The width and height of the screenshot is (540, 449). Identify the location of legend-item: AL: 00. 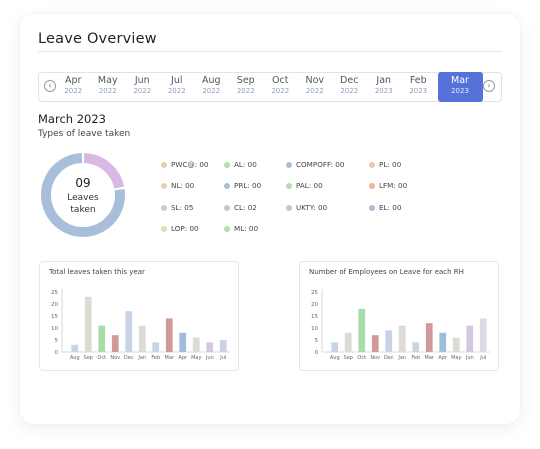
(240, 164).